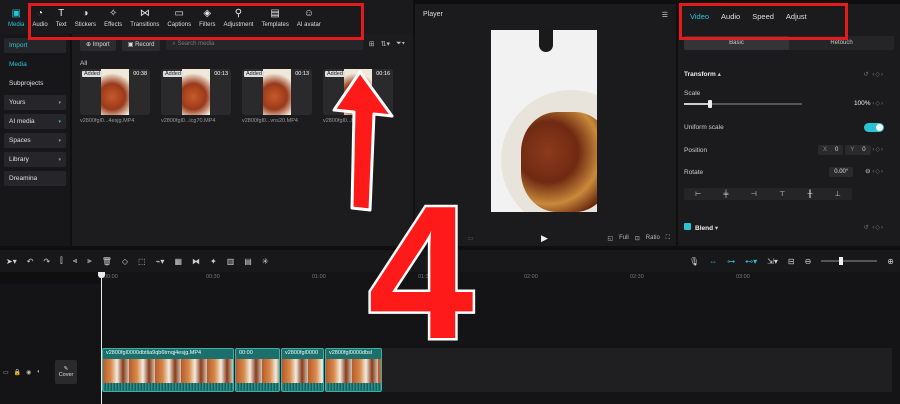  Describe the element at coordinates (35, 121) in the screenshot. I see `nav-ai-media: AI media ▾` at that location.